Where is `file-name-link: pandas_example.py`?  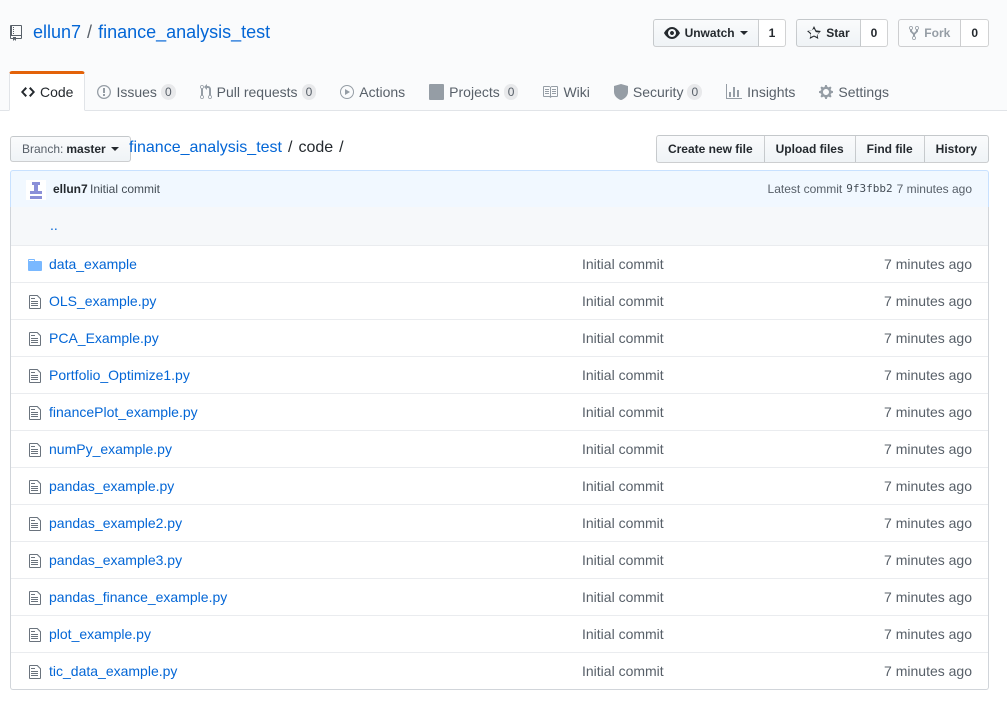
file-name-link: pandas_example.py is located at coordinates (111, 486).